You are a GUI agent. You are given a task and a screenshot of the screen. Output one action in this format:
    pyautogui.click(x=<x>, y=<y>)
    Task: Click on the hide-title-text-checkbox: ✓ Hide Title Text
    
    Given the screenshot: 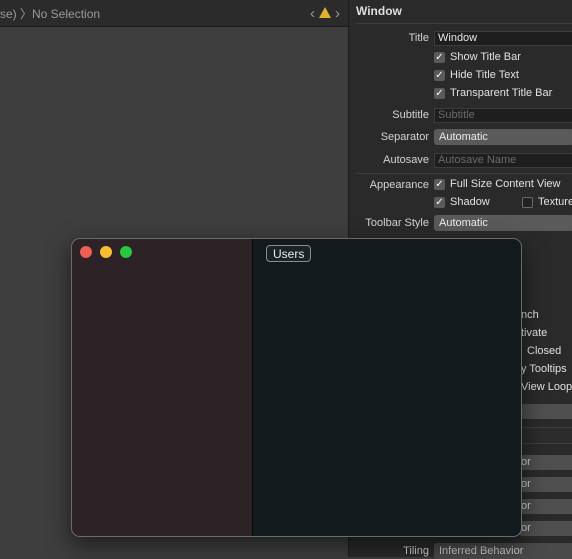 What is the action you would take?
    pyautogui.click(x=476, y=75)
    